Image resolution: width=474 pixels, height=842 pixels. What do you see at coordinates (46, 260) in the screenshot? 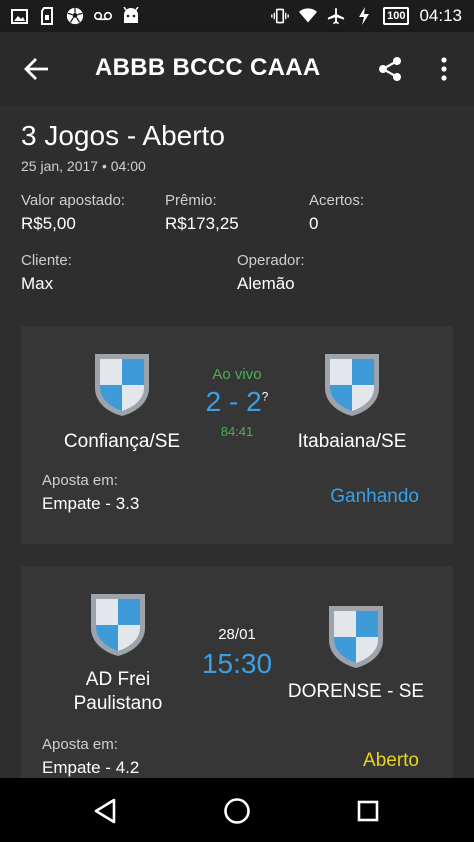
I see `cliente-label: Cliente:` at bounding box center [46, 260].